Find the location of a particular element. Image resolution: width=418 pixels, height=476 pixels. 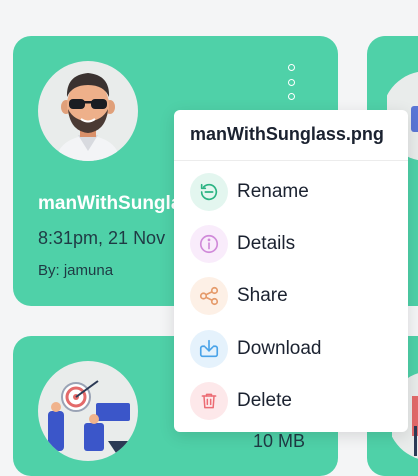

target-illustration-icon is located at coordinates (89, 418).